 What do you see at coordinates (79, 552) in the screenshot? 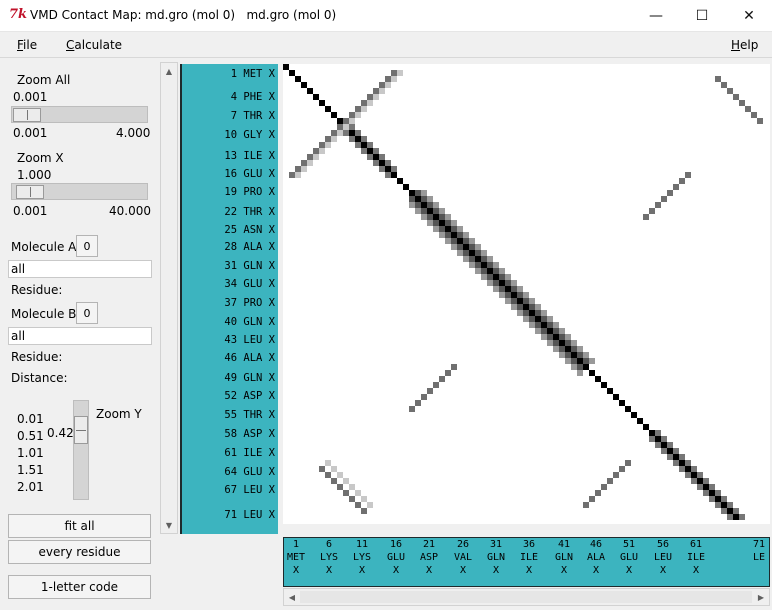
I see `every-residue-button: every residue` at bounding box center [79, 552].